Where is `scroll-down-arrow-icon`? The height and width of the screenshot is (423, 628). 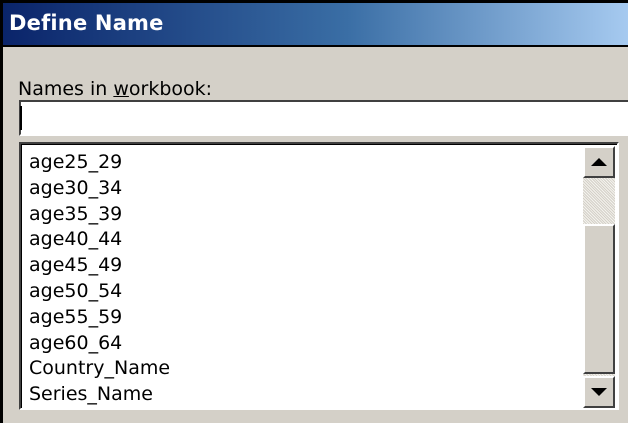
scroll-down-arrow-icon is located at coordinates (599, 392).